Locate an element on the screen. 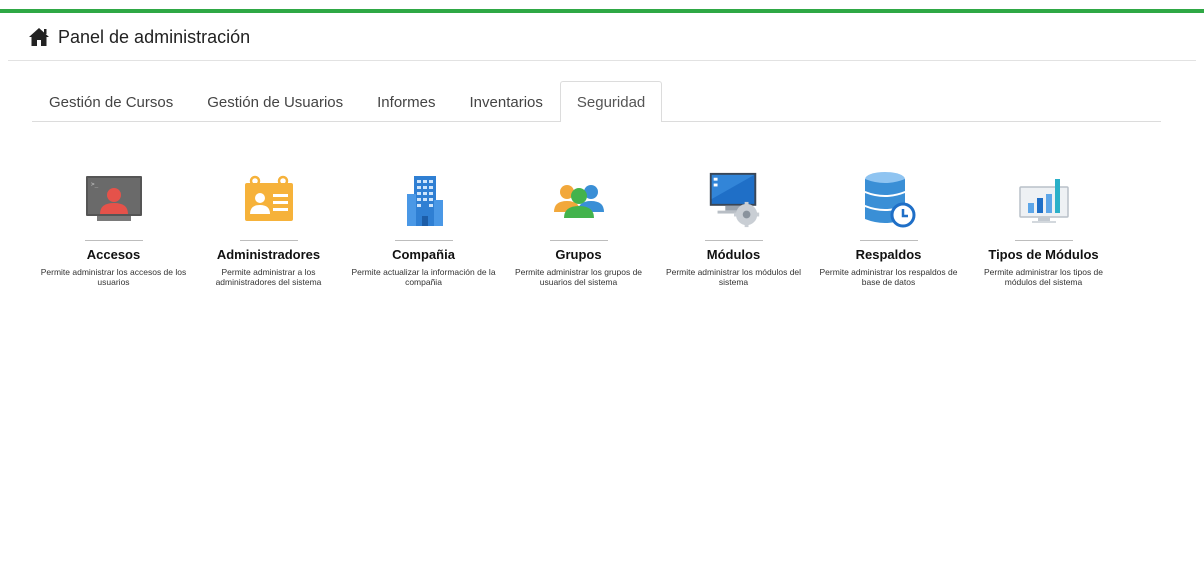 The height and width of the screenshot is (566, 1204). user-group-icon is located at coordinates (579, 200).